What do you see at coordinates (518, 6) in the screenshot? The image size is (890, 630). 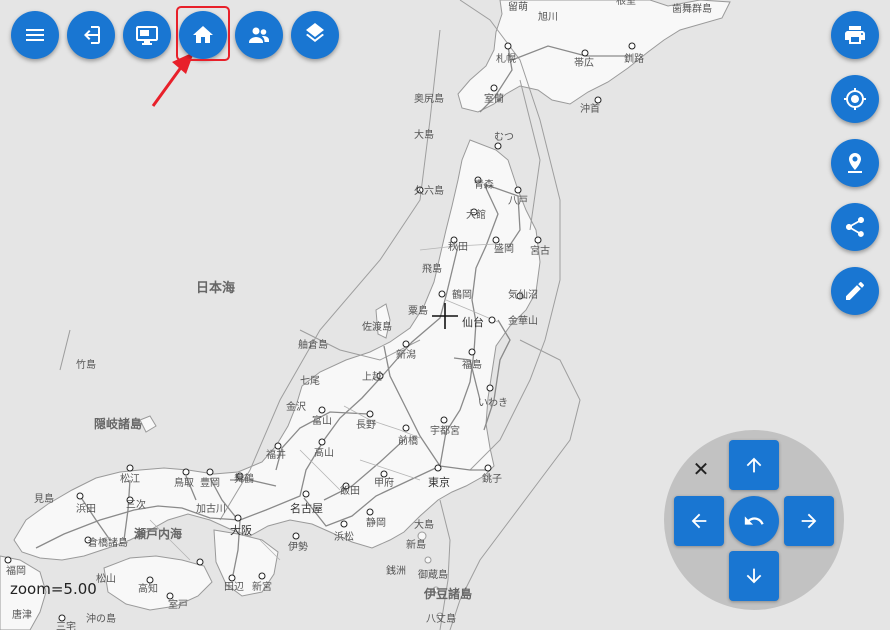 I see `place-label: 留萌` at bounding box center [518, 6].